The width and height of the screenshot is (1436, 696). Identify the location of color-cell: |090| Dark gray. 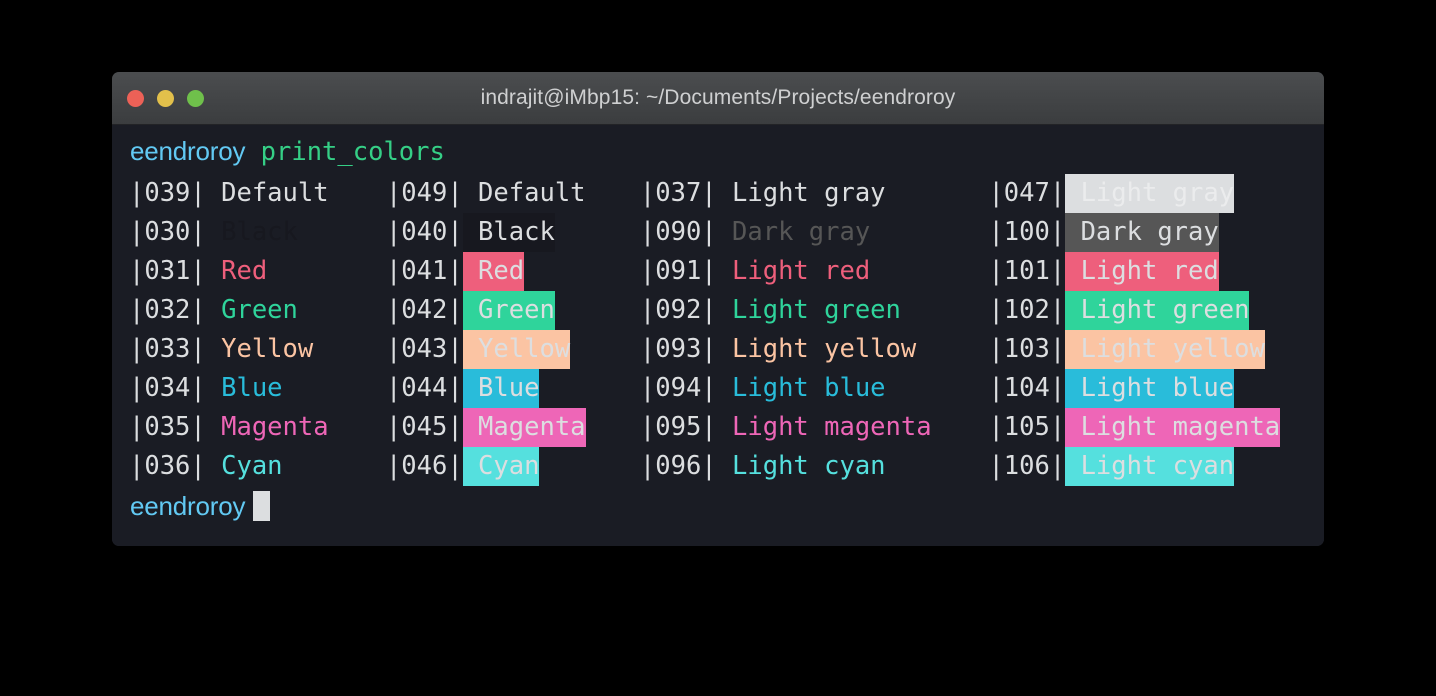
(801, 232).